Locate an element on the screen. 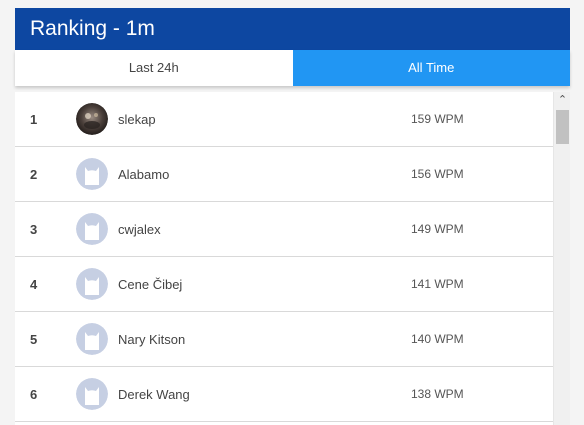  username: slekap is located at coordinates (137, 119).